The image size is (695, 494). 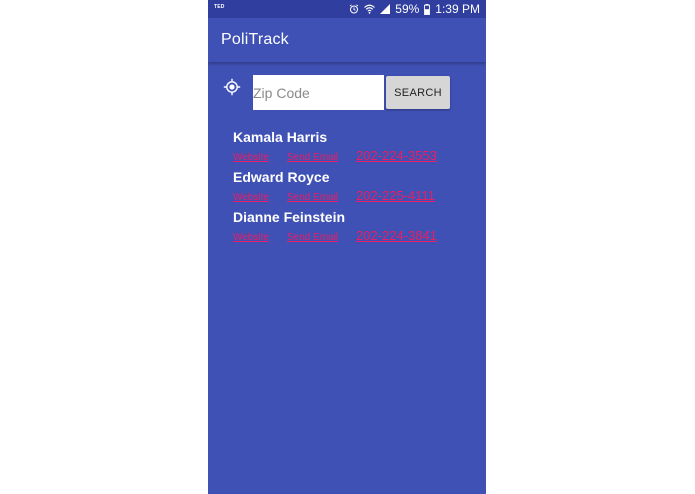 What do you see at coordinates (354, 9) in the screenshot?
I see `alarm-icon` at bounding box center [354, 9].